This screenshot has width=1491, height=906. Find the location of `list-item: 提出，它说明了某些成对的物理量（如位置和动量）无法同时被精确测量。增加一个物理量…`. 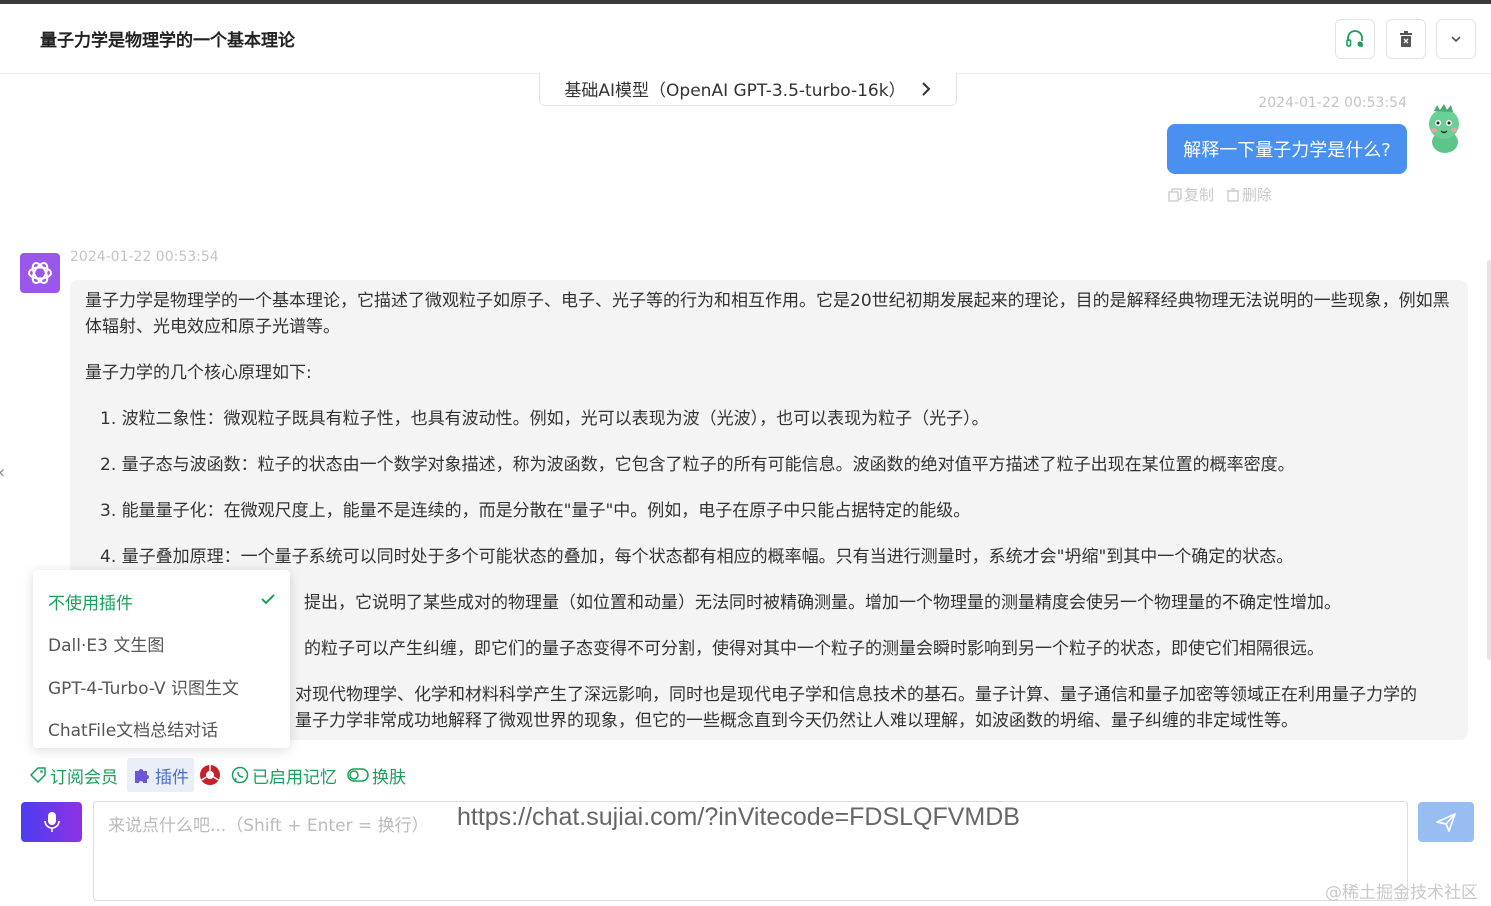

list-item: 提出，它说明了某些成对的物理量（如位置和动量）无法同时被精确测量。增加一个物理量… is located at coordinates (822, 603).